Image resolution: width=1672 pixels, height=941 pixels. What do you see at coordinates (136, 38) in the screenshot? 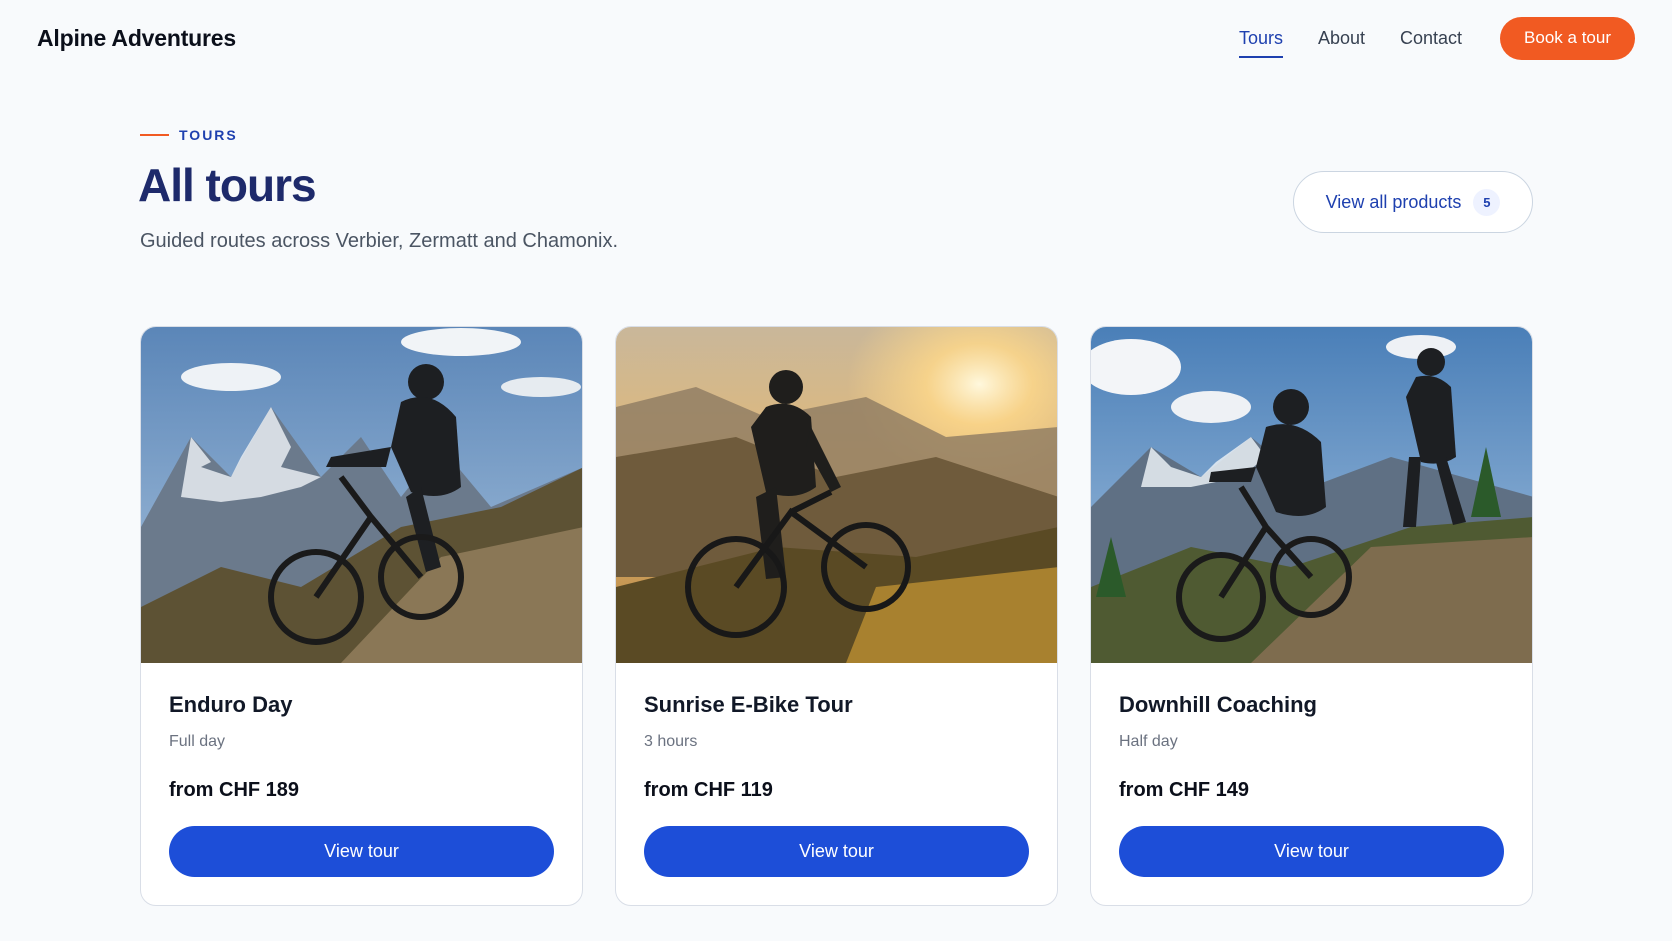
I see `site-logo: Alpine Adventures` at bounding box center [136, 38].